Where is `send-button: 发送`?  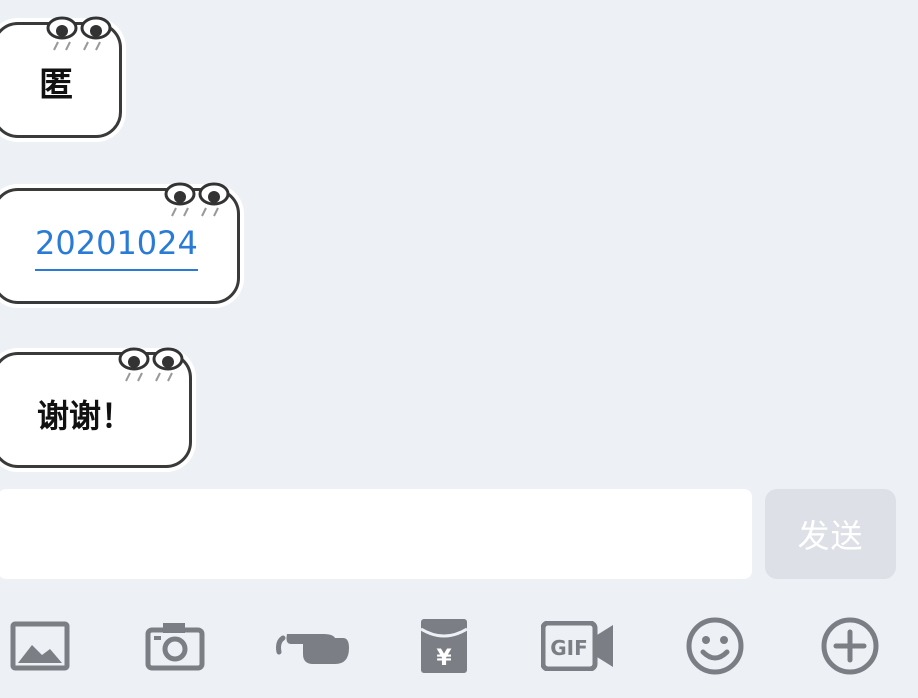 send-button: 发送 is located at coordinates (830, 534).